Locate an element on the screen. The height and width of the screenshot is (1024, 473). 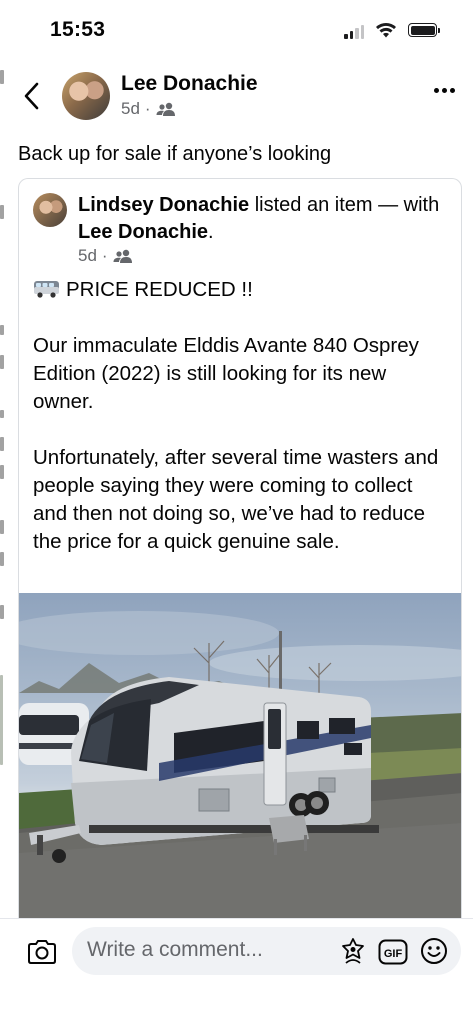
back-chevron-icon is located at coordinates (32, 96).